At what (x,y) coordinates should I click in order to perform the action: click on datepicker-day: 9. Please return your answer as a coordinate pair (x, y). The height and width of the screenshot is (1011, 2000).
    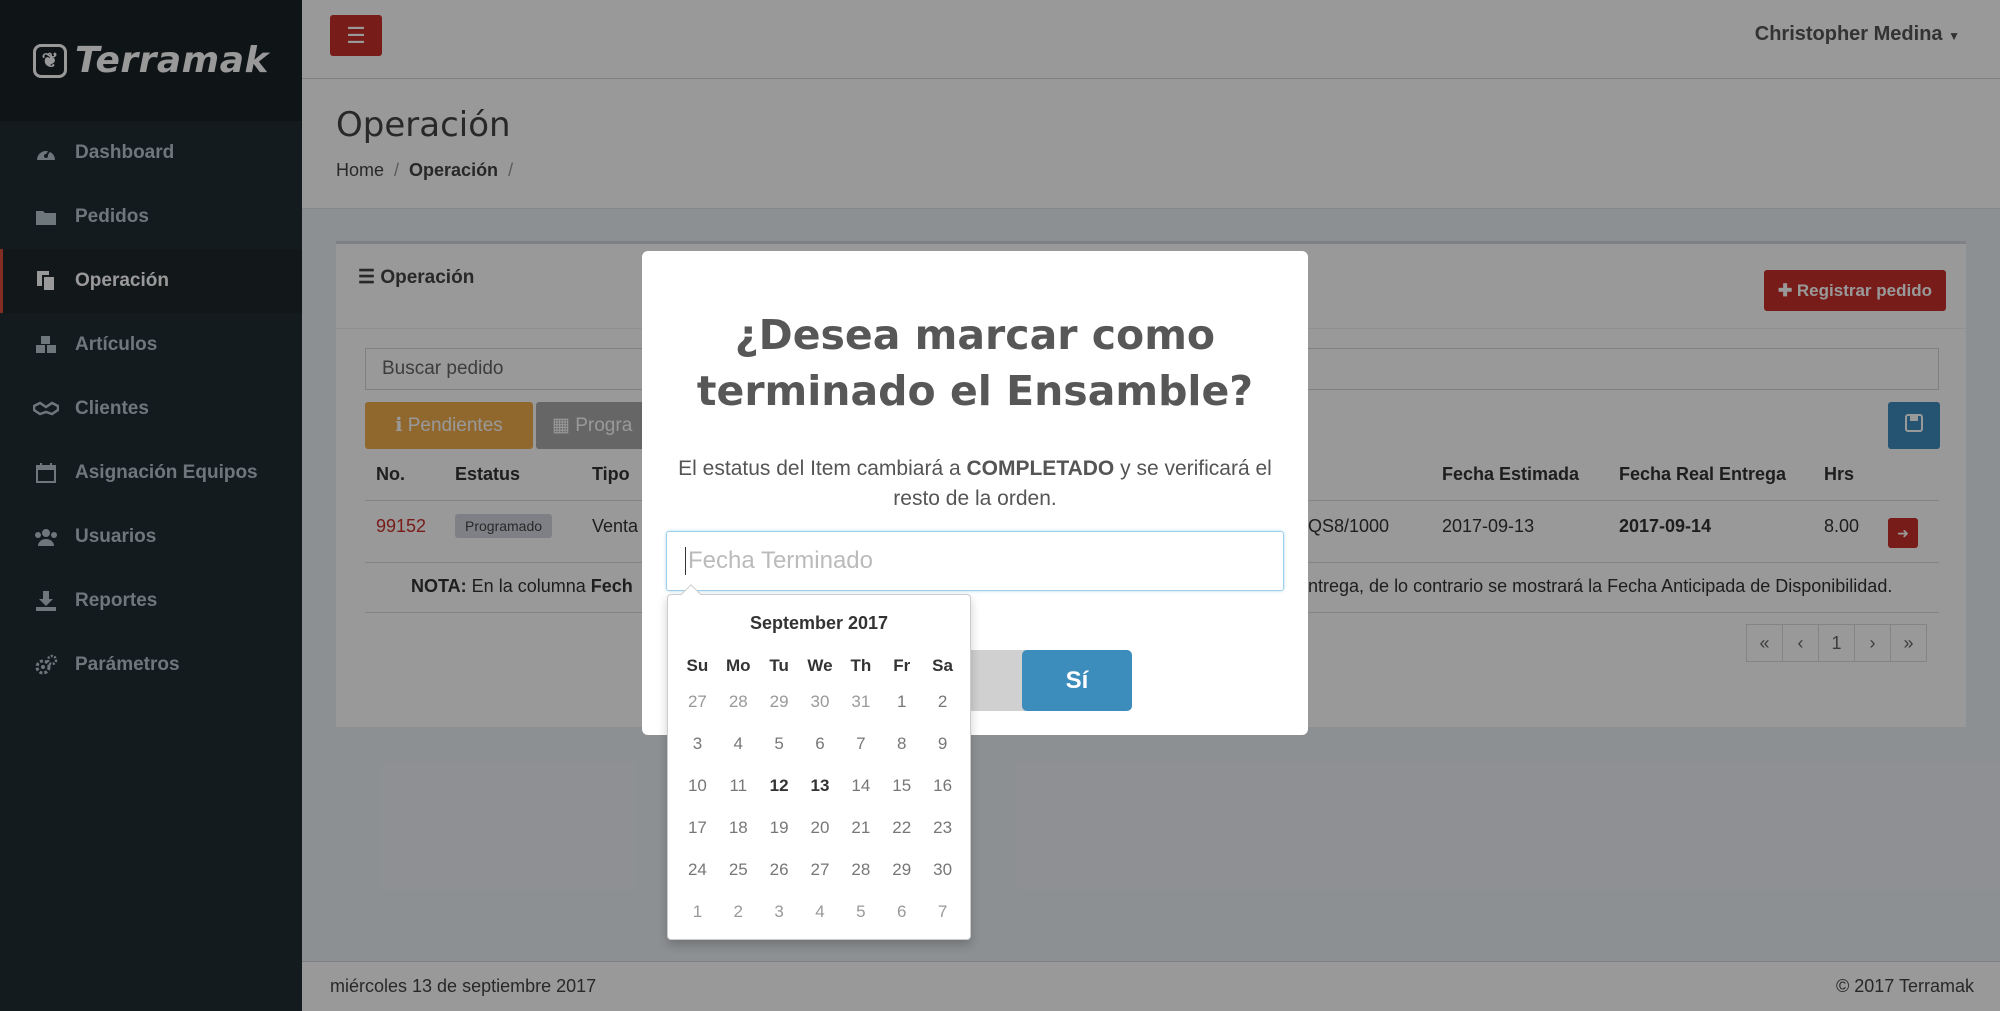
    Looking at the image, I should click on (942, 744).